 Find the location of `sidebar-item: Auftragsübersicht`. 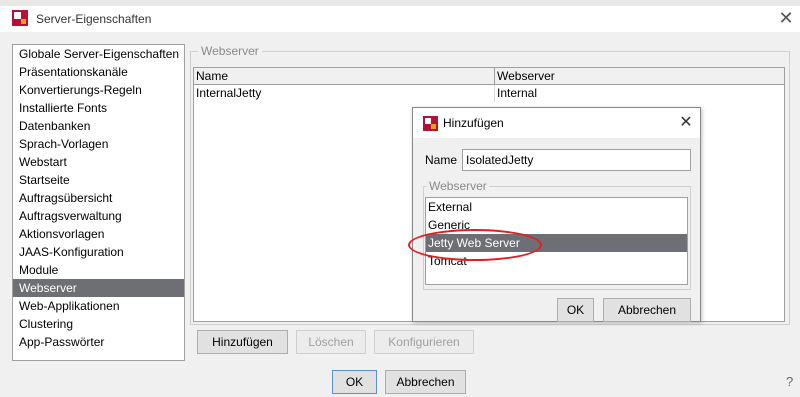

sidebar-item: Auftragsübersicht is located at coordinates (98, 198).